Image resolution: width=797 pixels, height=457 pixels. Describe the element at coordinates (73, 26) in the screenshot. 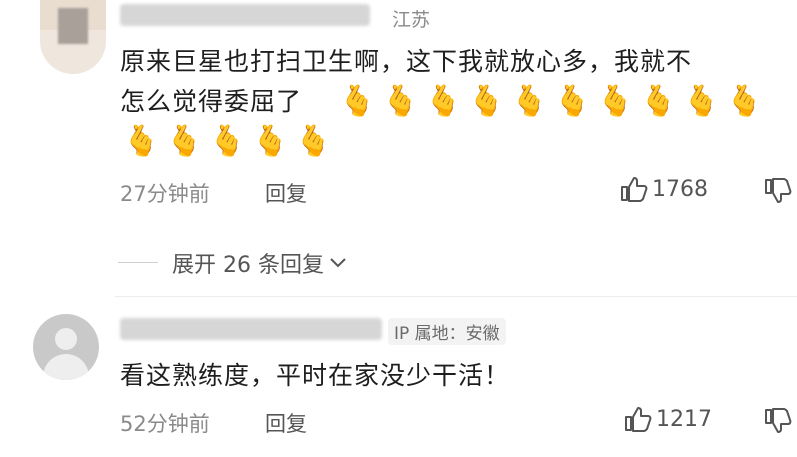

I see `avatar-blurred-face` at that location.